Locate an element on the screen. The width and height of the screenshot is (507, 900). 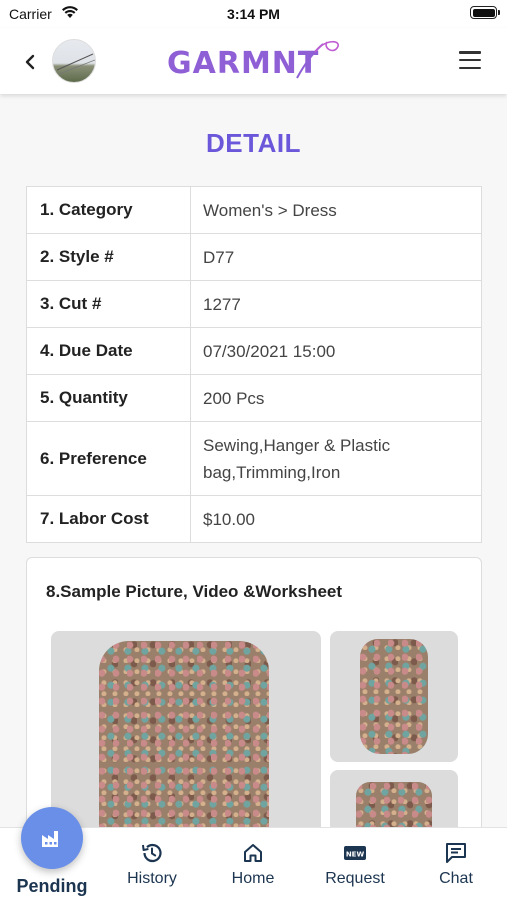
detail-row-style: 2. Style # D77 is located at coordinates (254, 257).